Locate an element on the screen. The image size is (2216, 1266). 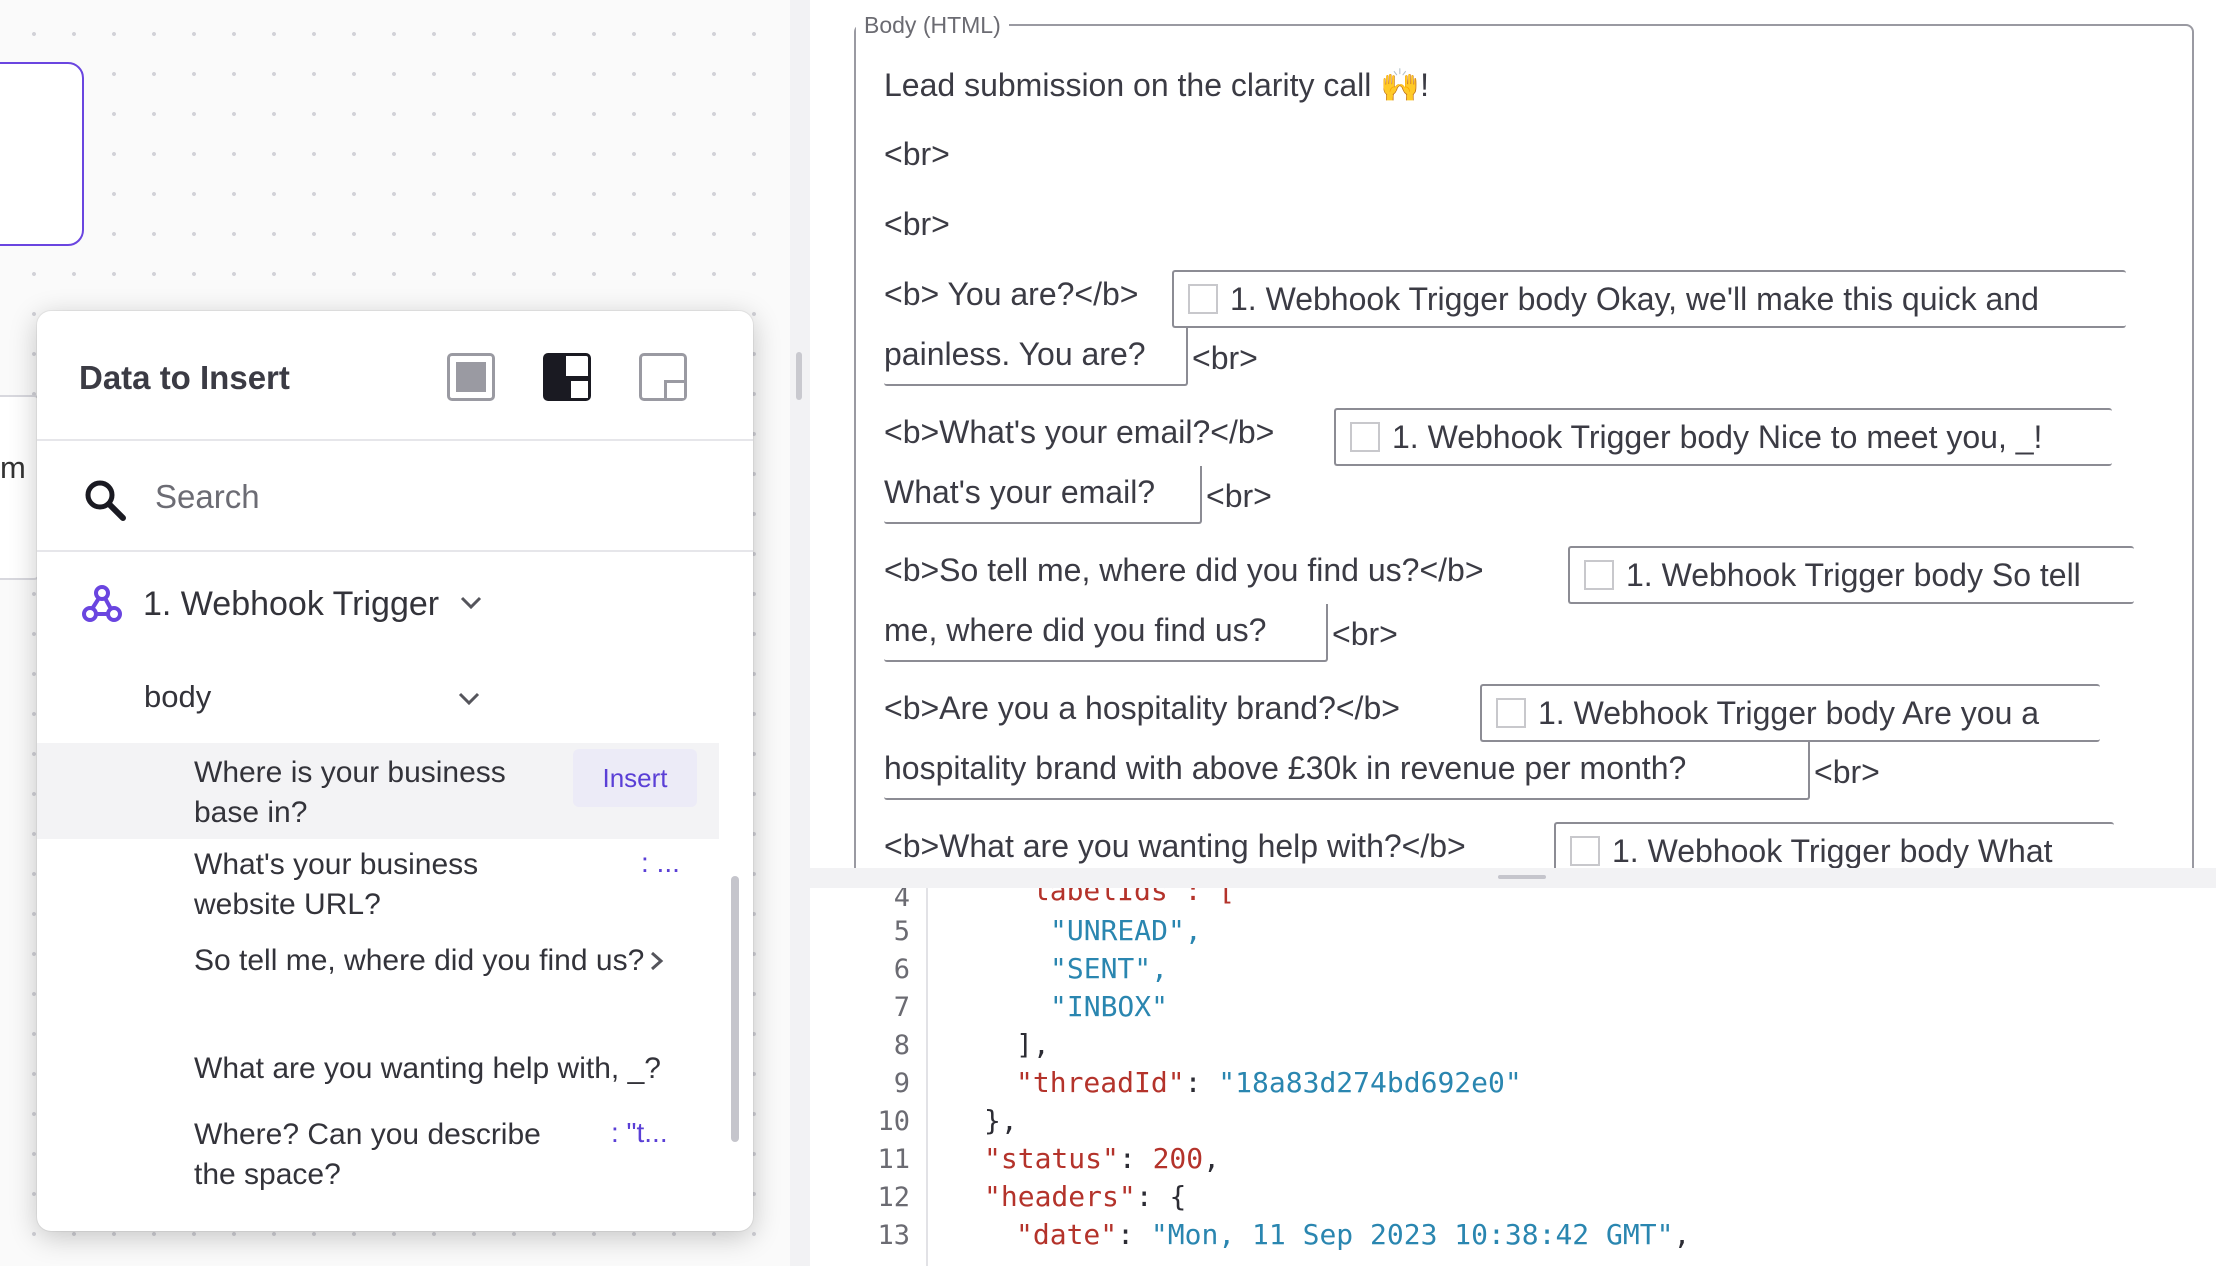
code-line: }, is located at coordinates (1001, 1120).